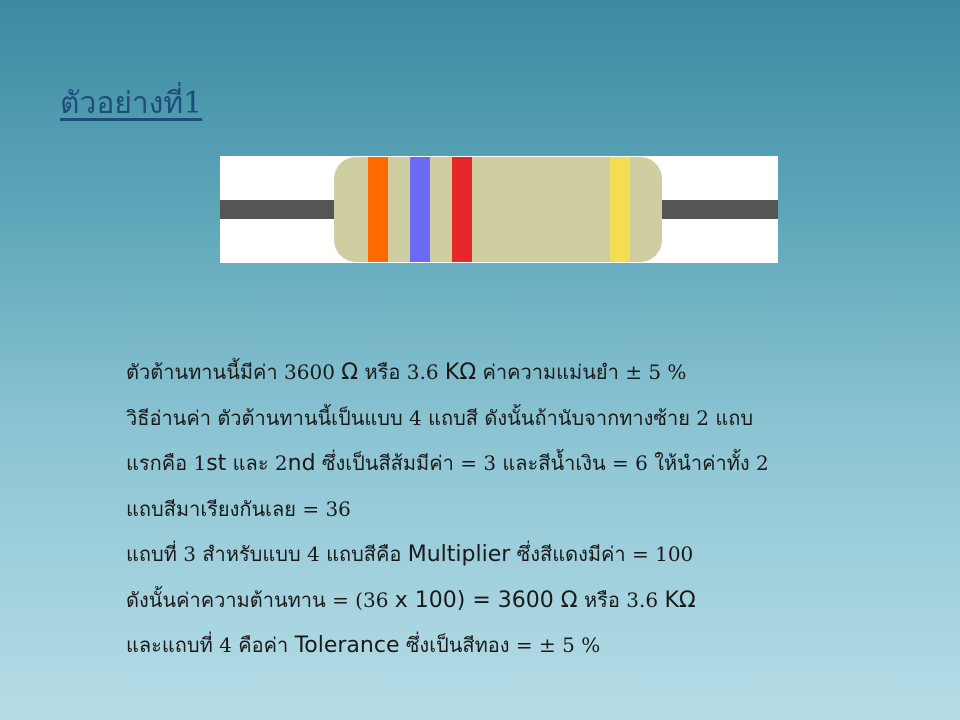  Describe the element at coordinates (210, 645) in the screenshot. I see `text-segment: และแถบที่ 4 คือค่า` at that location.